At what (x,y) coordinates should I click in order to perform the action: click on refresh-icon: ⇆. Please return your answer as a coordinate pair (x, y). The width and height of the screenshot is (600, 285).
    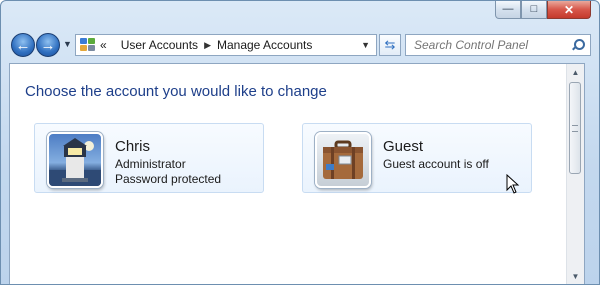
    Looking at the image, I should click on (390, 44).